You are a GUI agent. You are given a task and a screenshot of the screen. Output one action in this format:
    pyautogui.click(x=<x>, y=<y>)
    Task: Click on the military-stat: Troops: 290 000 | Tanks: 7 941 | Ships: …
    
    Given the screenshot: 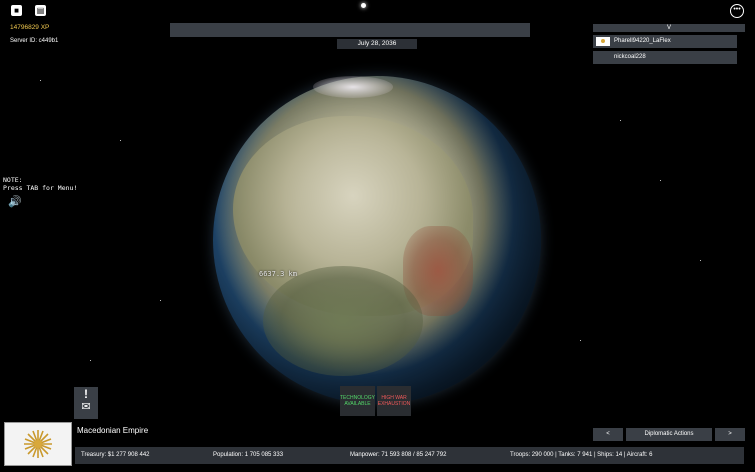 What is the action you would take?
    pyautogui.click(x=581, y=455)
    